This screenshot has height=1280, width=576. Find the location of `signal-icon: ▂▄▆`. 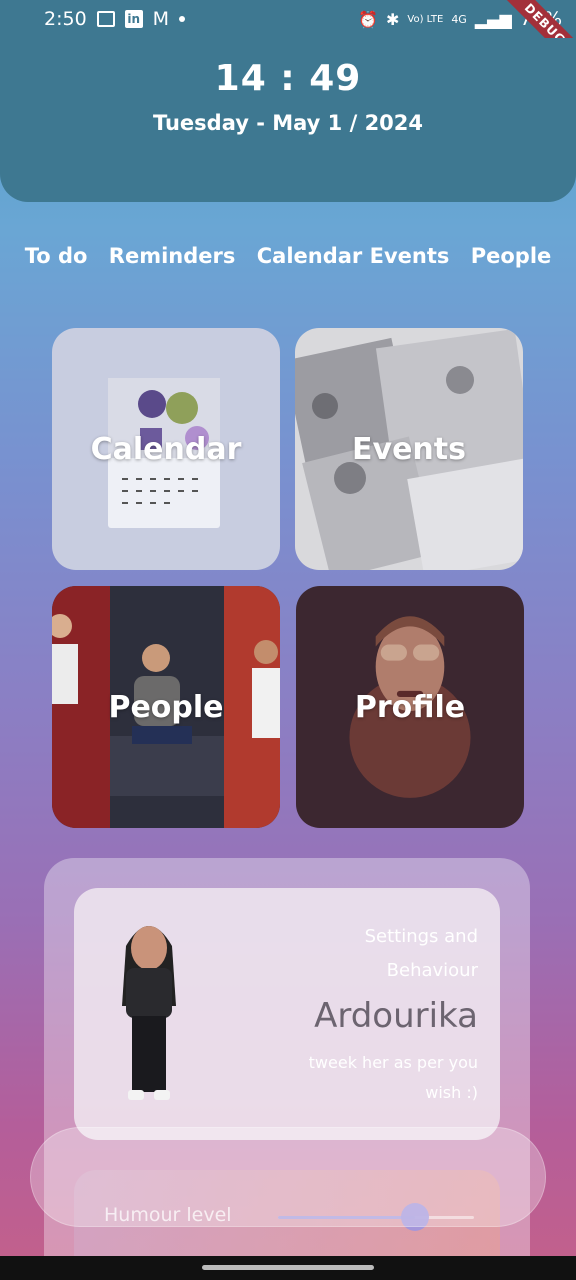

signal-icon: ▂▄▆ is located at coordinates (493, 19).